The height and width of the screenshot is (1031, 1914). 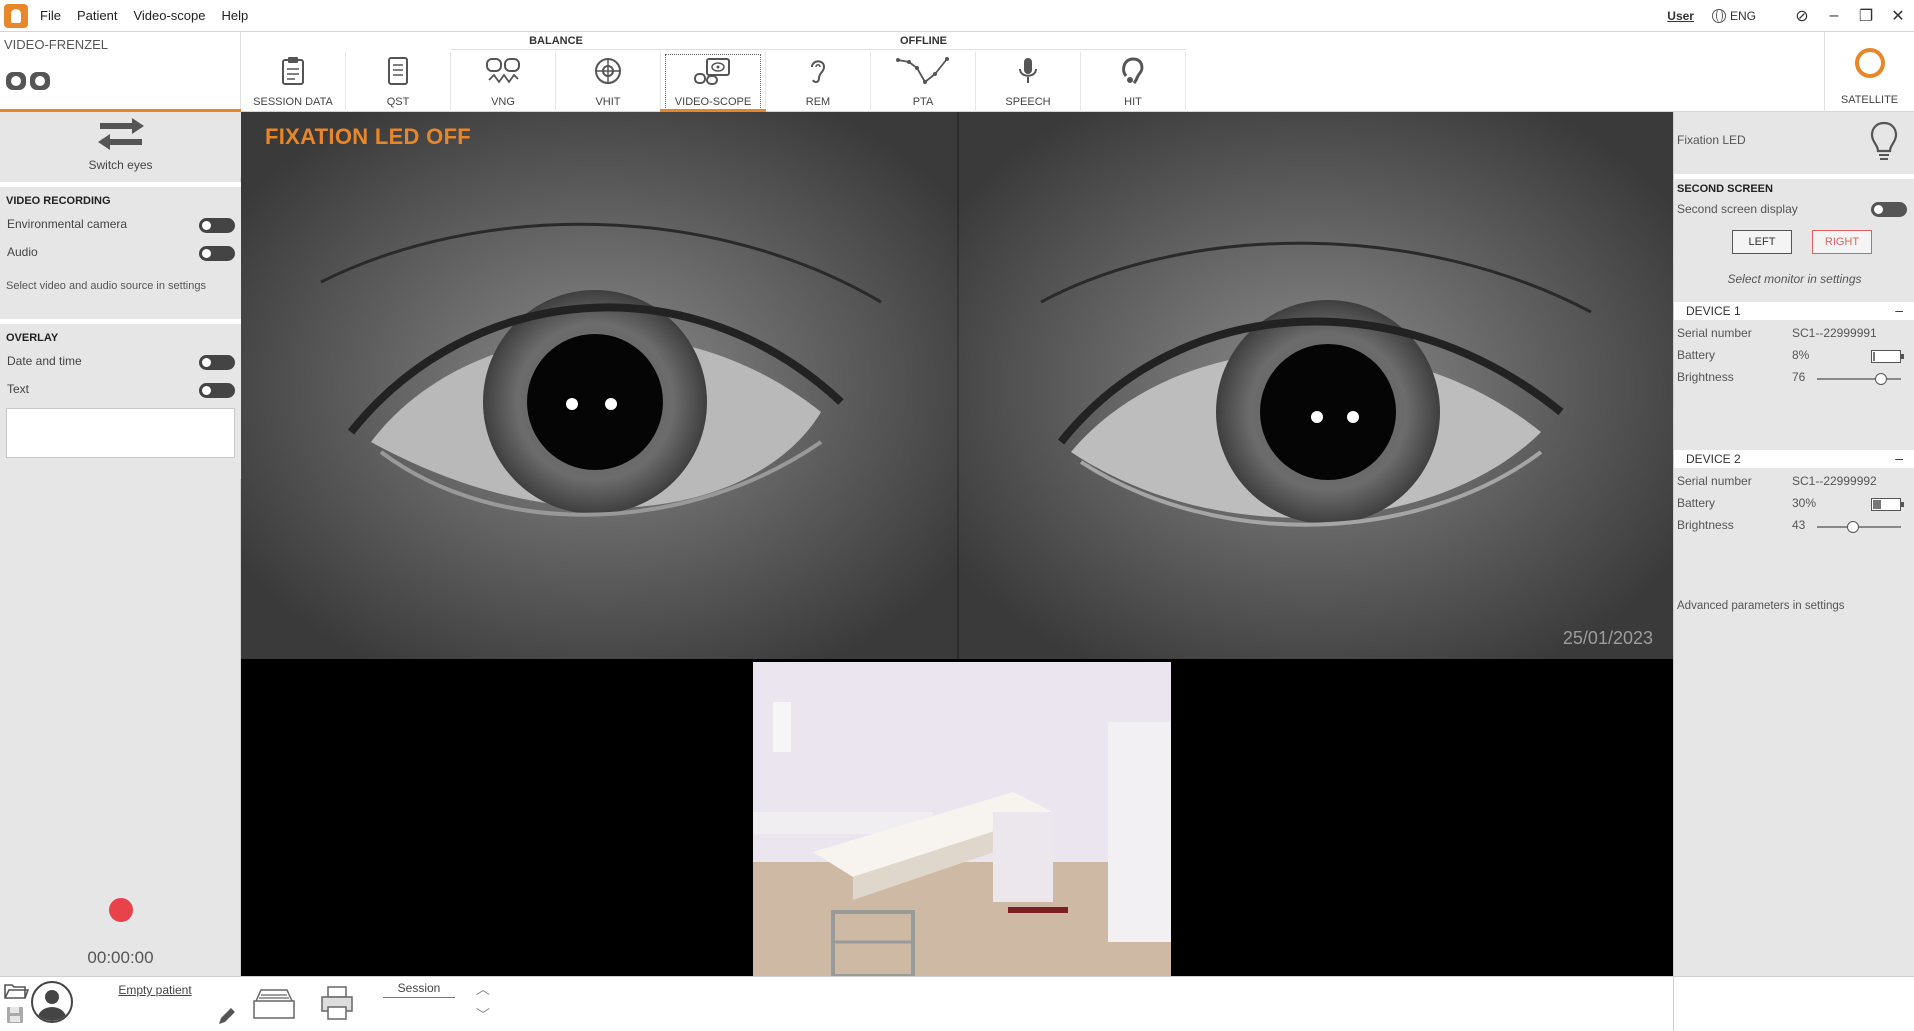 What do you see at coordinates (217, 225) in the screenshot?
I see `env-camera-toggle` at bounding box center [217, 225].